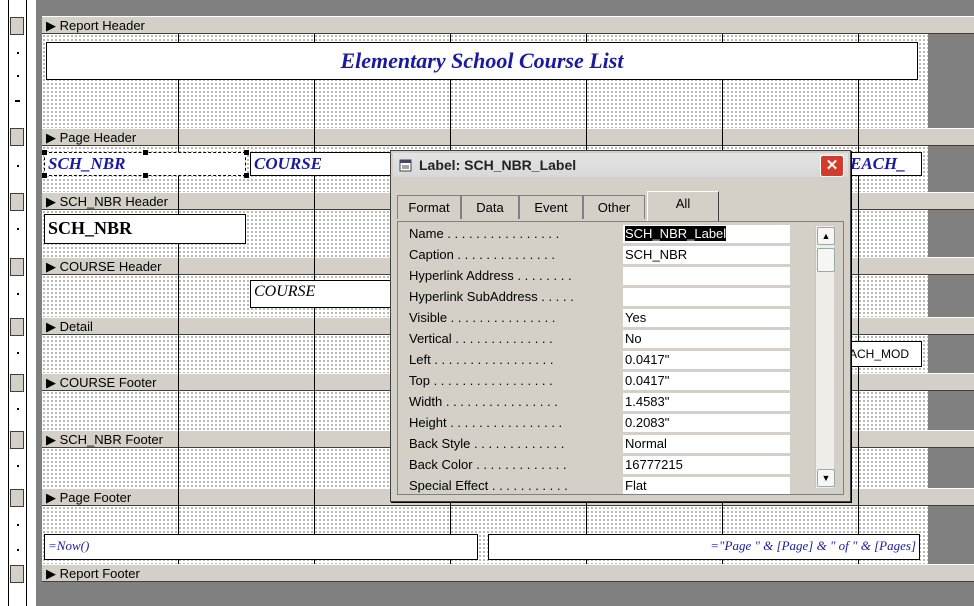 This screenshot has height=606, width=974. What do you see at coordinates (594, 297) in the screenshot?
I see `property-row-hyperlink-subaddress: Hyperlink SubAddress . . . . .` at bounding box center [594, 297].